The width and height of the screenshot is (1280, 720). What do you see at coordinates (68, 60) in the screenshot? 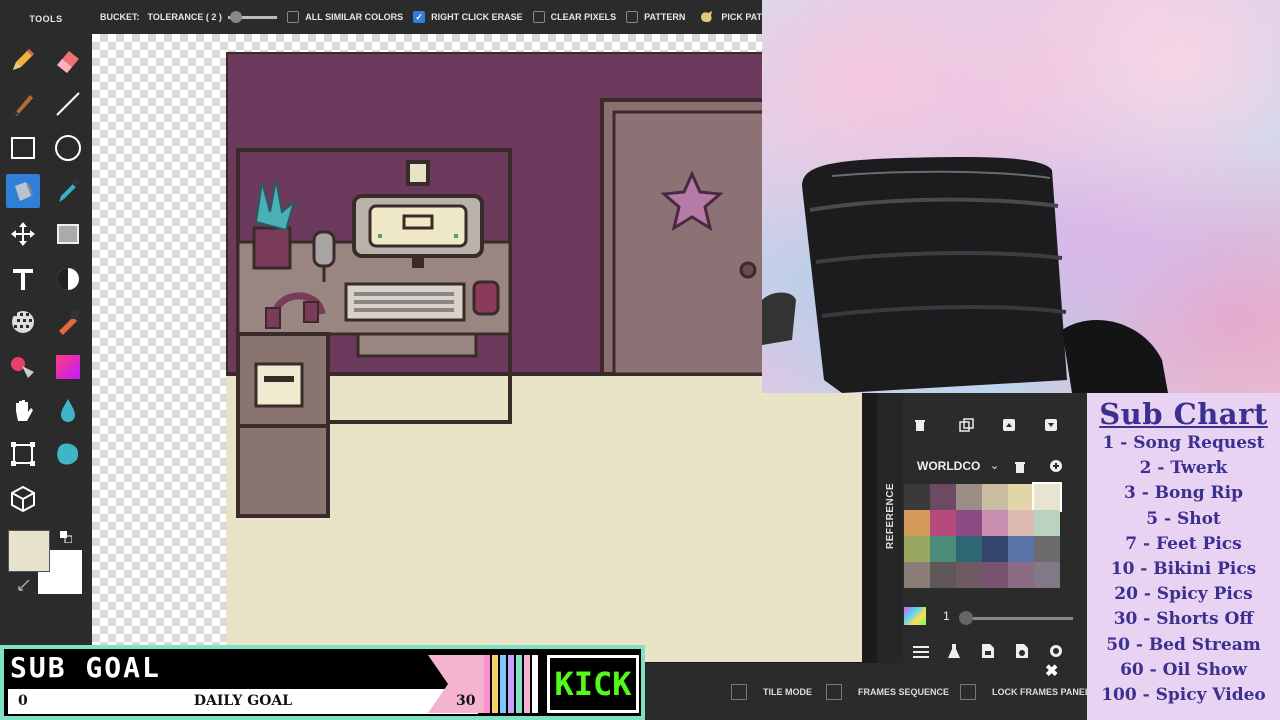
I see `eraser-icon` at bounding box center [68, 60].